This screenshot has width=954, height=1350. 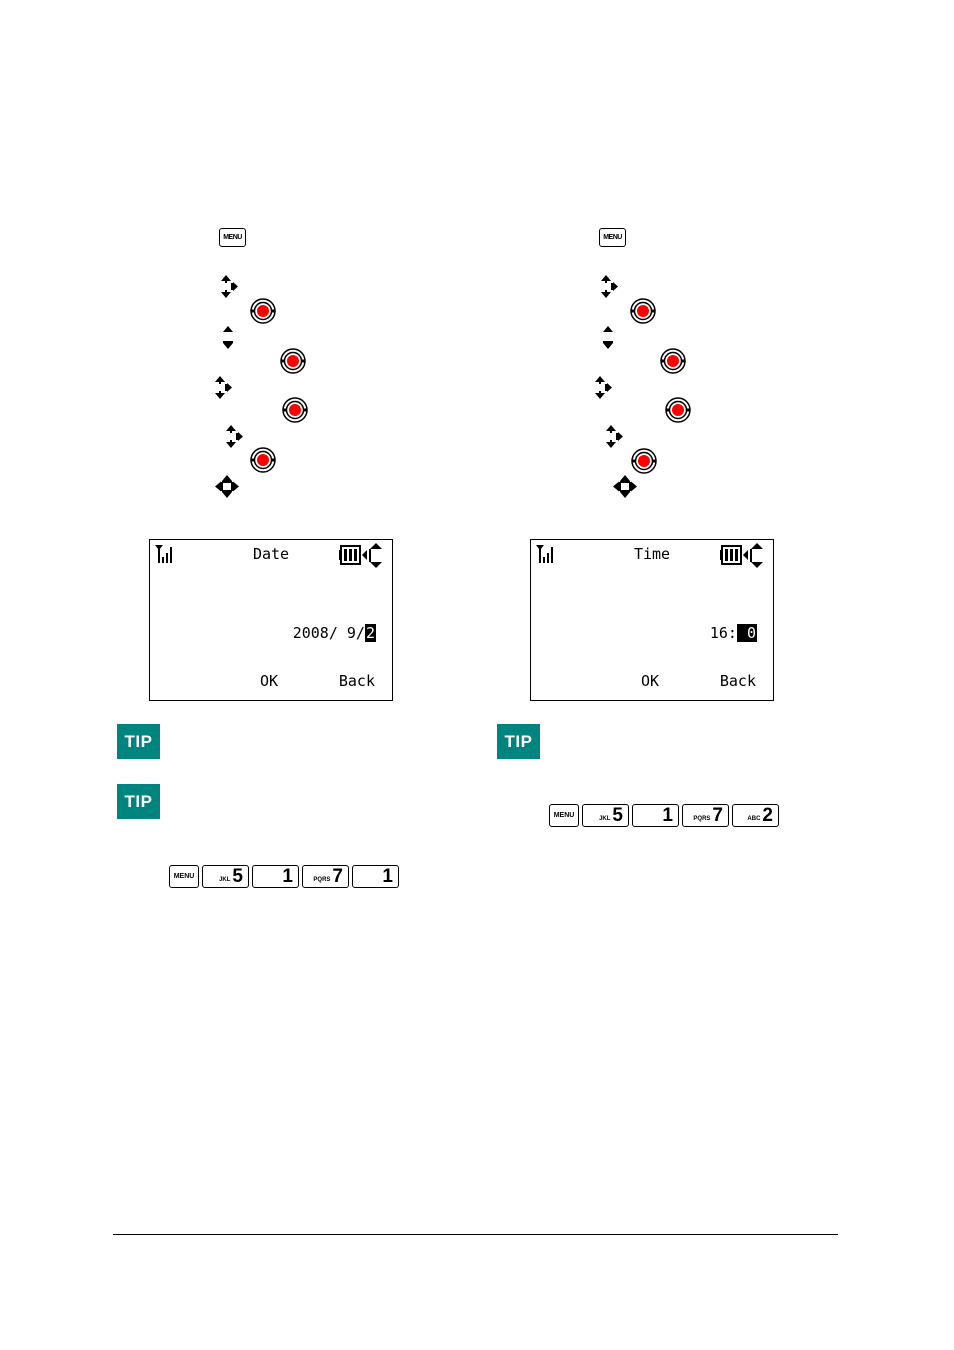 I want to click on key-sequence: MENU JKL 5 1 PQRS 7 1, so click(x=284, y=876).